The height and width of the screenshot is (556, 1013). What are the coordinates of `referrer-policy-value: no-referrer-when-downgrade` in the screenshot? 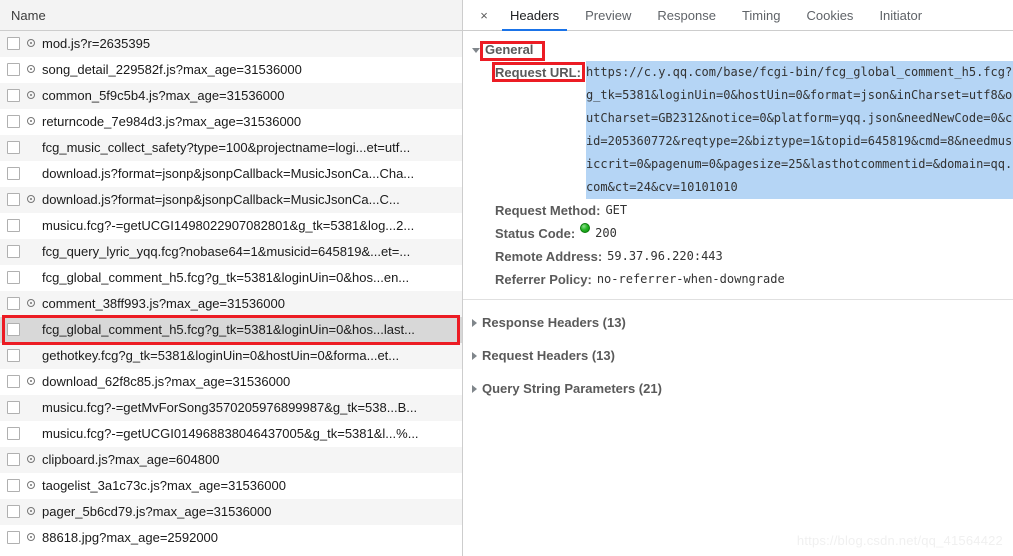 It's located at (690, 279).